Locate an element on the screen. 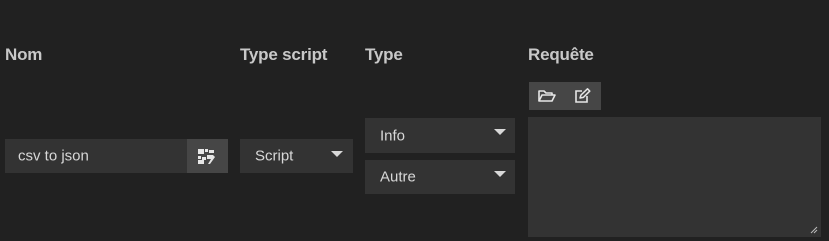  folder-open-icon is located at coordinates (547, 96).